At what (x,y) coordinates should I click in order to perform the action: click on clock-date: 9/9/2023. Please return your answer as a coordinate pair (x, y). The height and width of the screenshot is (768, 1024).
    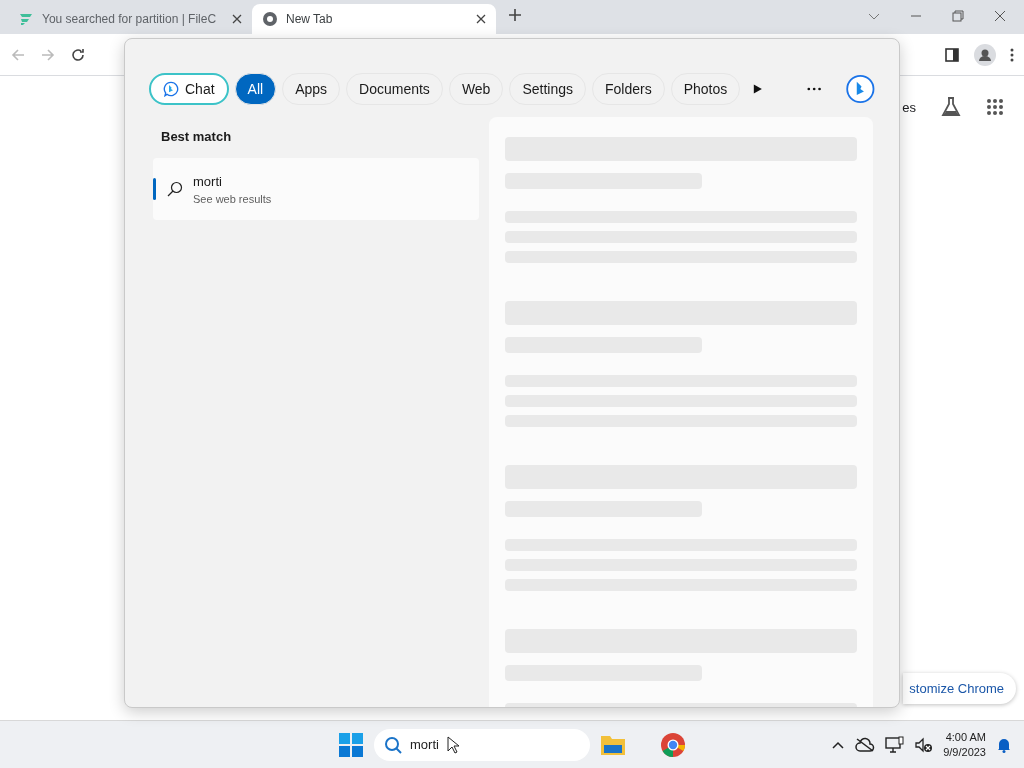
    Looking at the image, I should click on (964, 752).